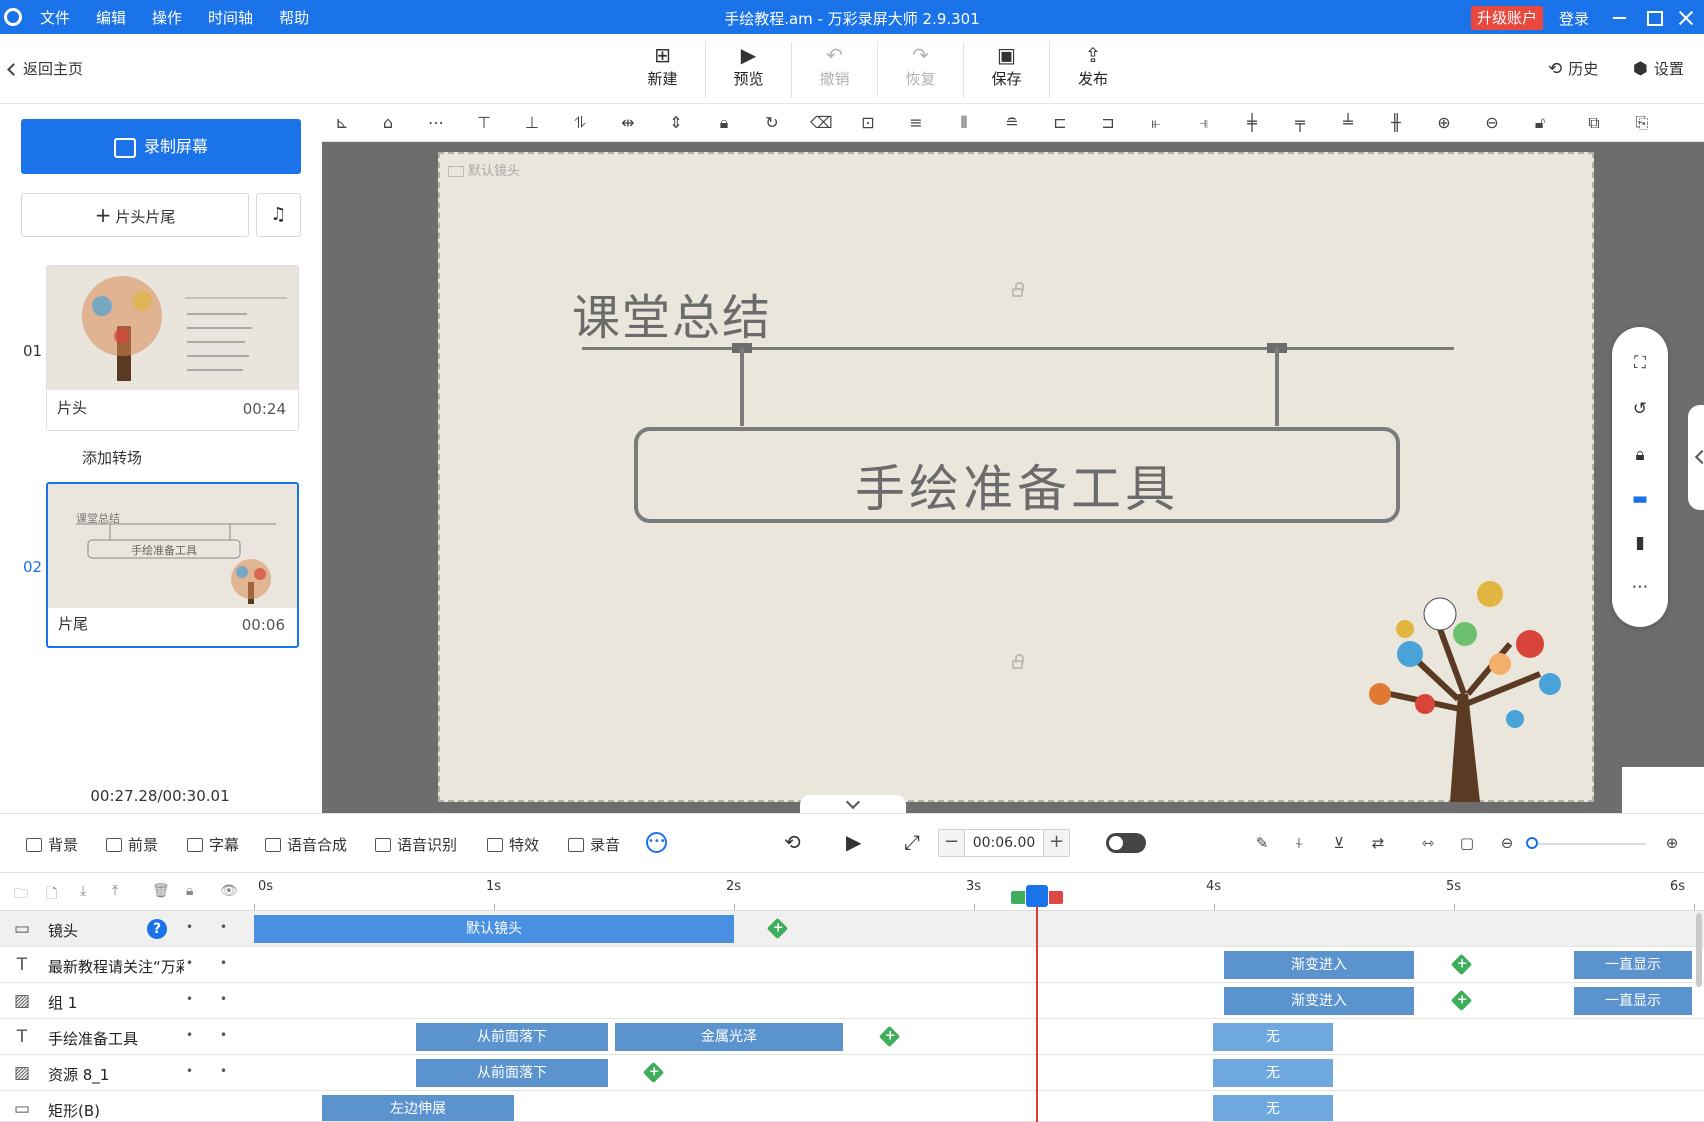 The height and width of the screenshot is (1122, 1704). Describe the element at coordinates (1492, 123) in the screenshot. I see `zoom-out-icon: ⊖` at that location.